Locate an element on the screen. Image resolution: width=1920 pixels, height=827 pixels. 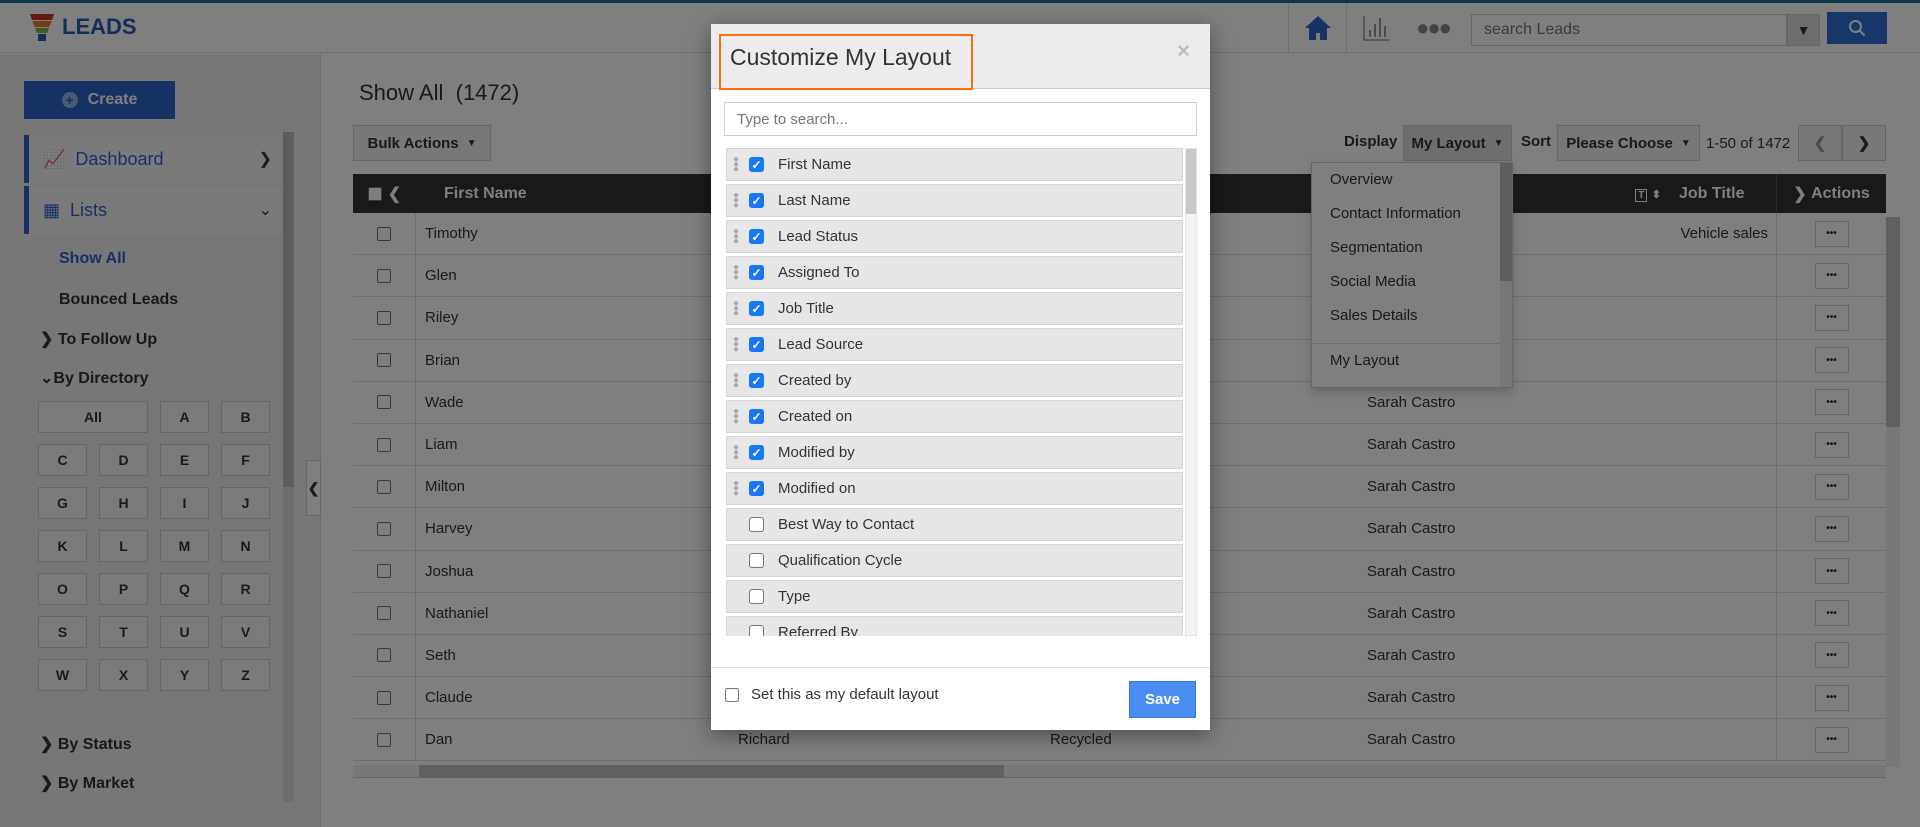
field-label: Modified by is located at coordinates (816, 452).